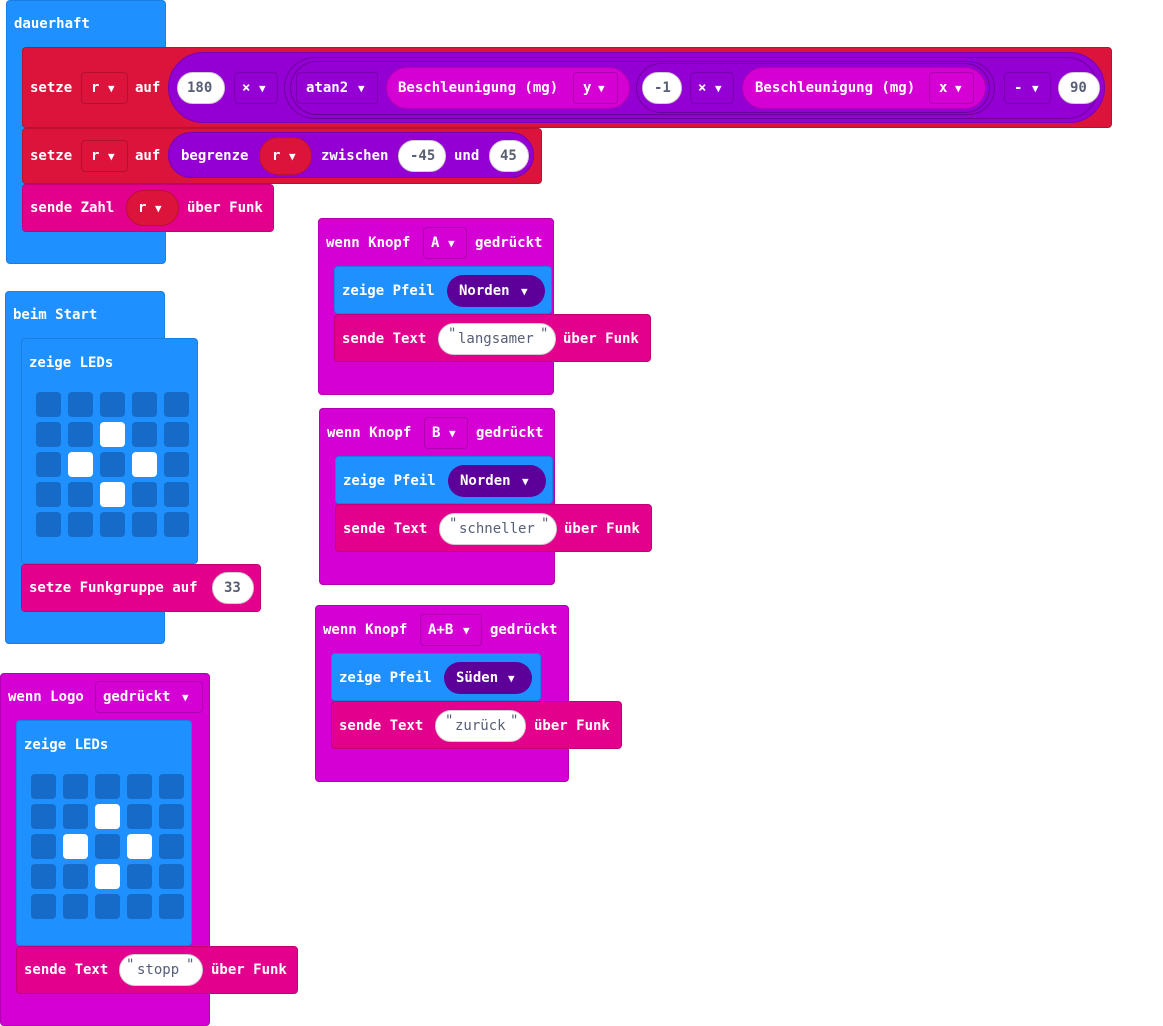 This screenshot has height=1026, width=1163. I want to click on on-start-label: beim Start, so click(55, 315).